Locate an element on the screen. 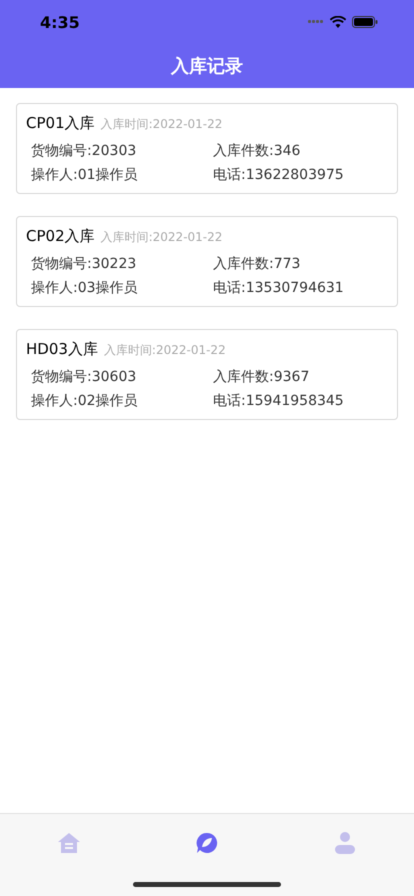  record-title: CP02入库 is located at coordinates (60, 236).